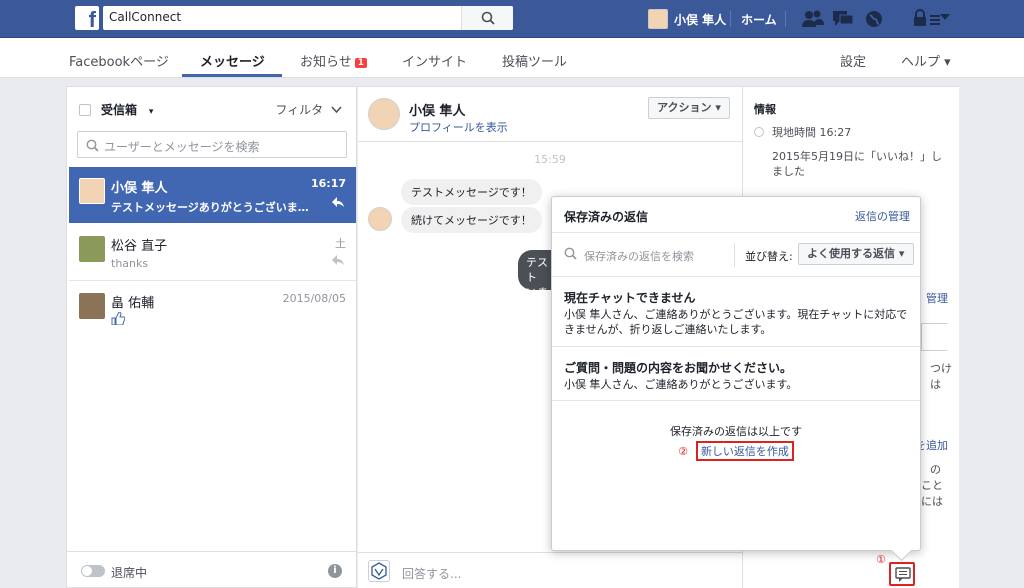 This screenshot has height=588, width=1024. Describe the element at coordinates (139, 188) in the screenshot. I see `conversation-name: 小俣 隼人` at that location.